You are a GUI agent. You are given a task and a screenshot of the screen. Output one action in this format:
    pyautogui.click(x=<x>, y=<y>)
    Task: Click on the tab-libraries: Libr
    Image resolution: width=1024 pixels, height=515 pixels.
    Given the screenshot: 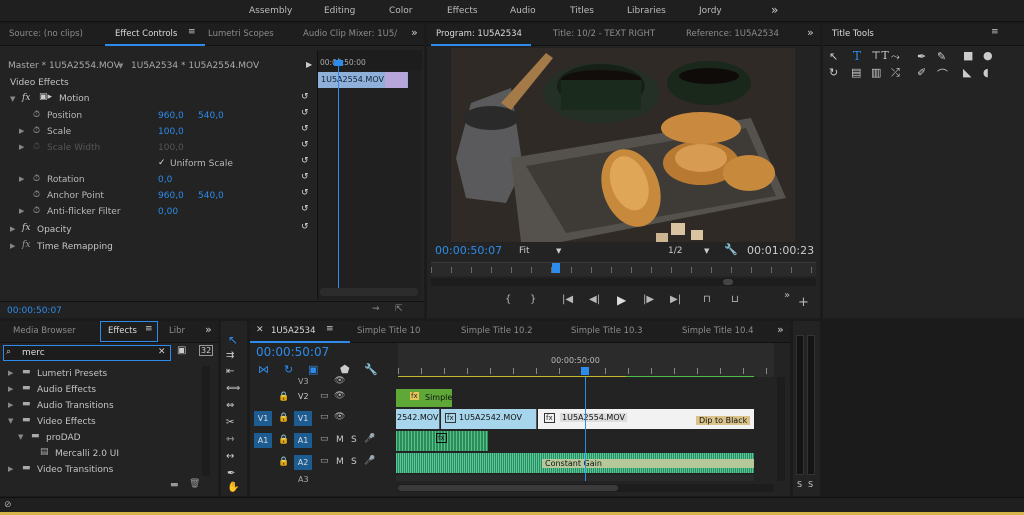 What is the action you would take?
    pyautogui.click(x=177, y=331)
    